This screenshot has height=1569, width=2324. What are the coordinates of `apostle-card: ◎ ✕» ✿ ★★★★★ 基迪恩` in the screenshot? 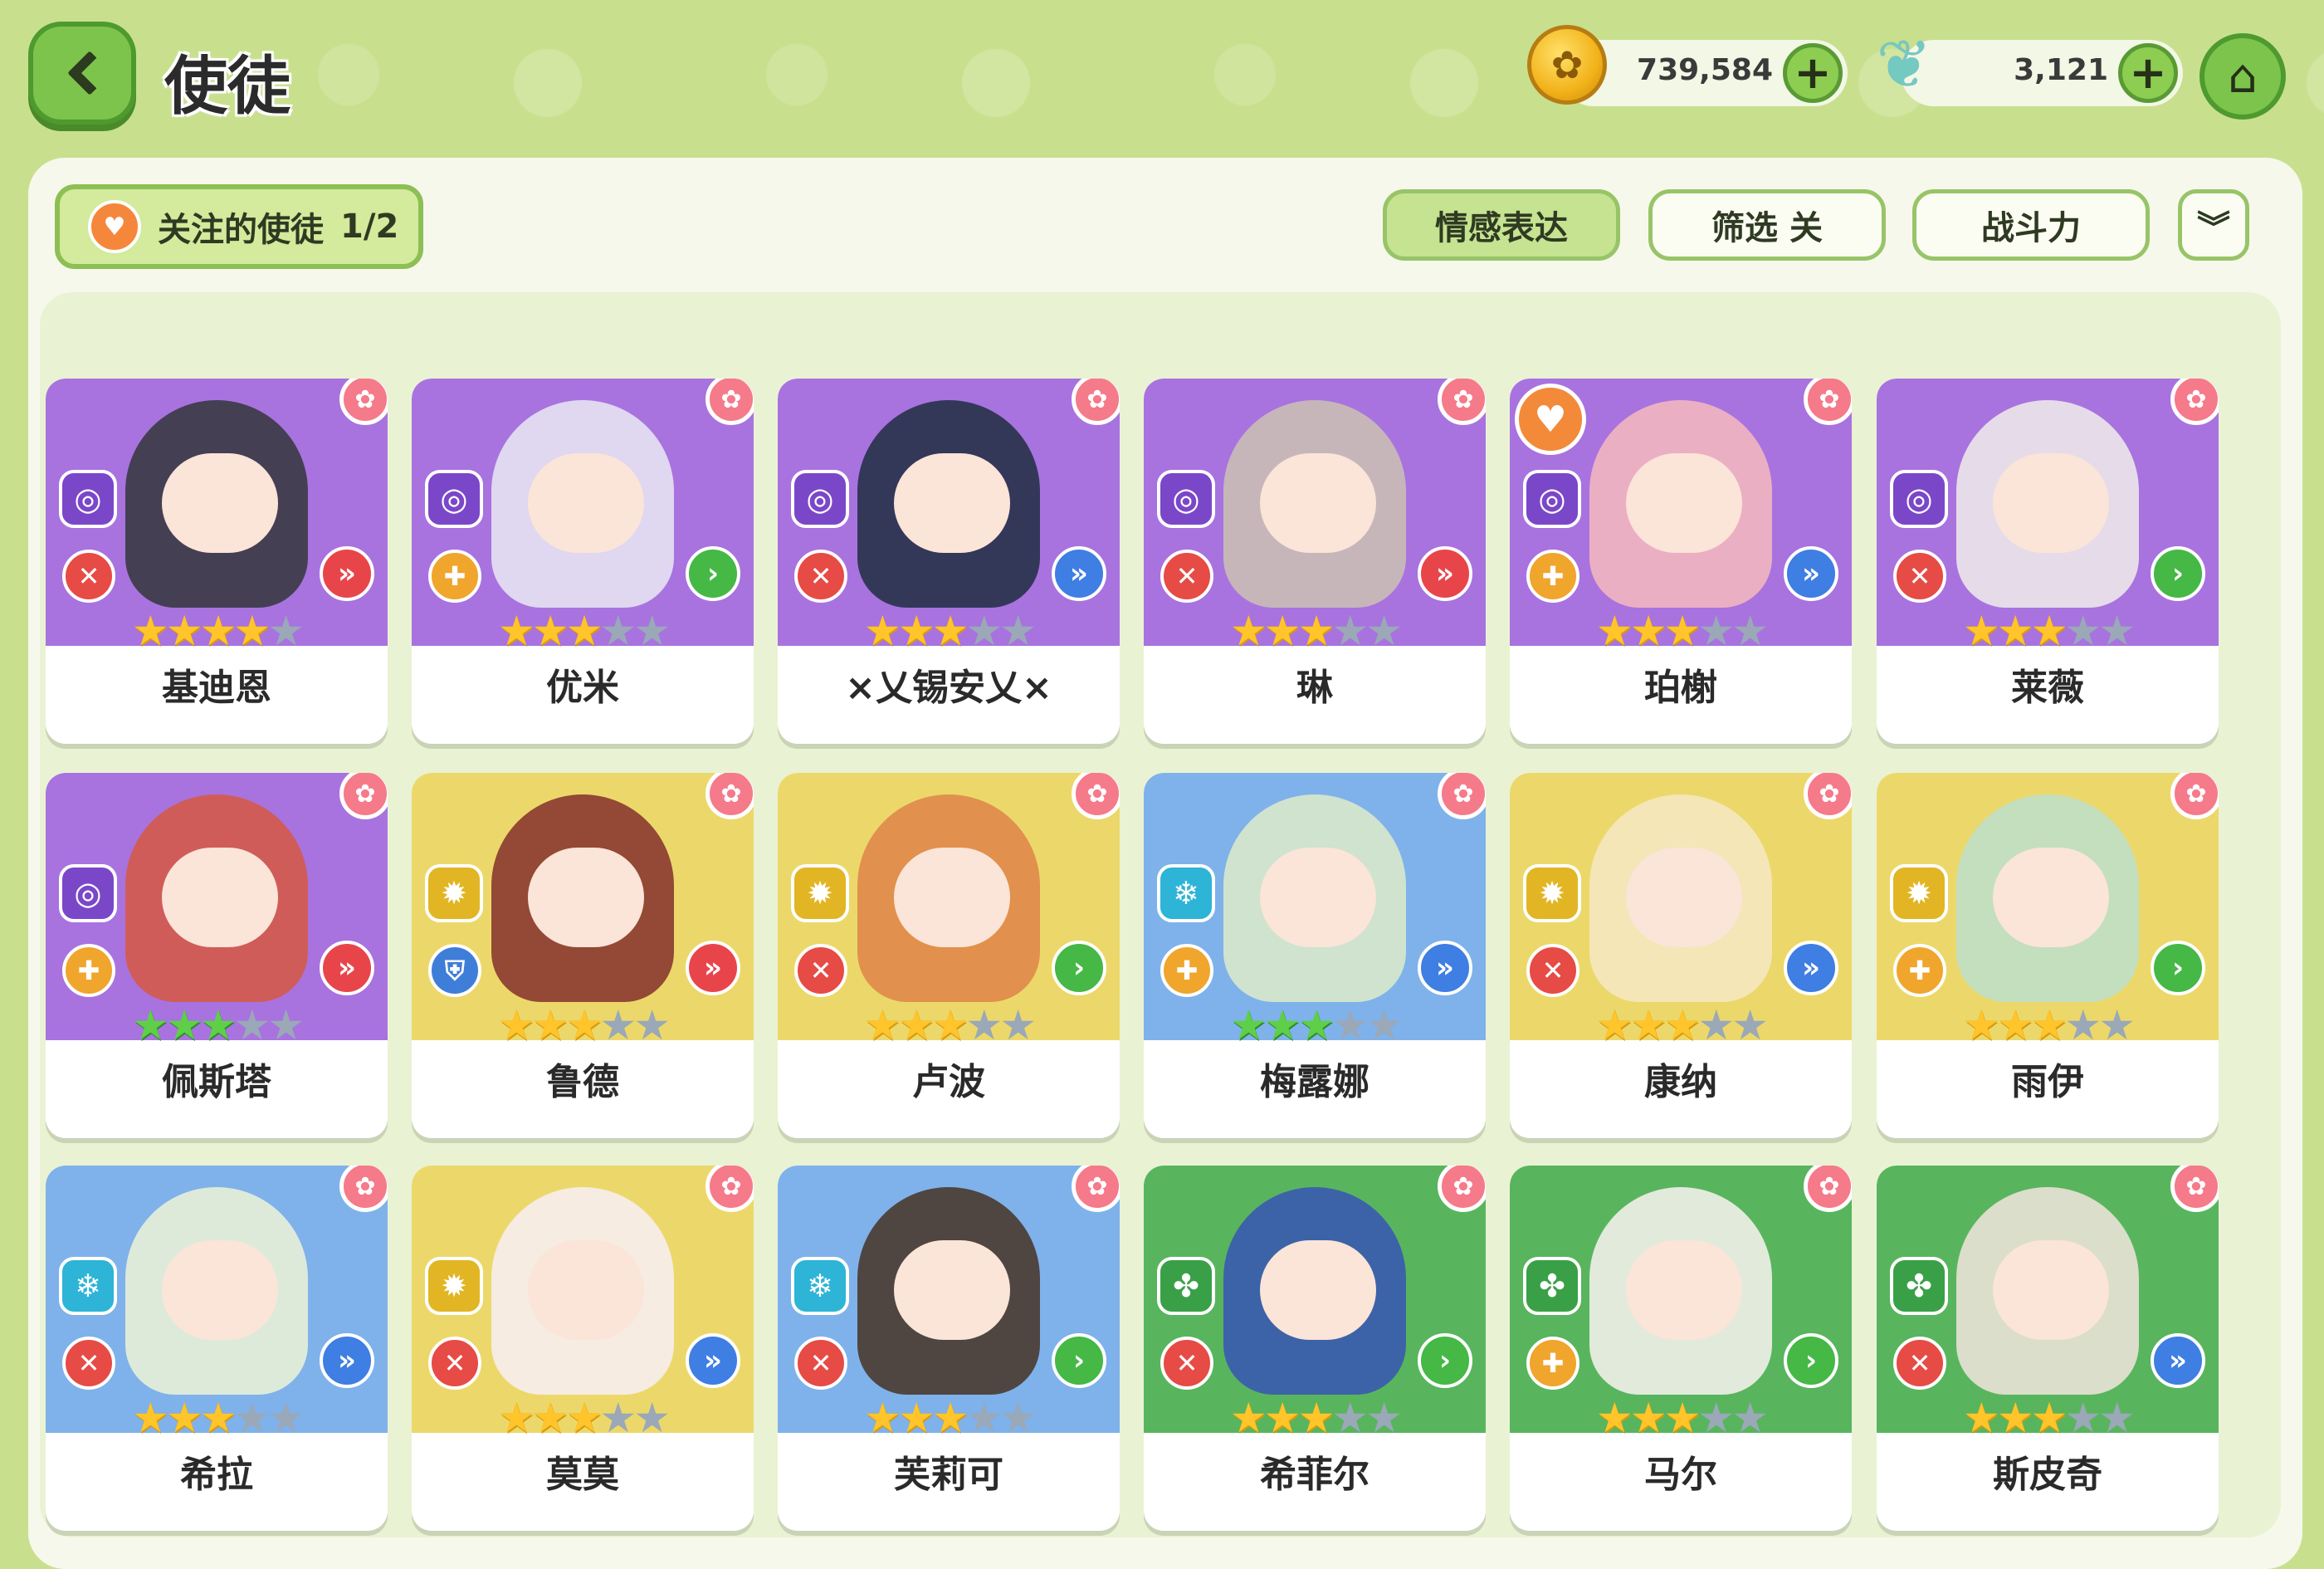 It's located at (217, 561).